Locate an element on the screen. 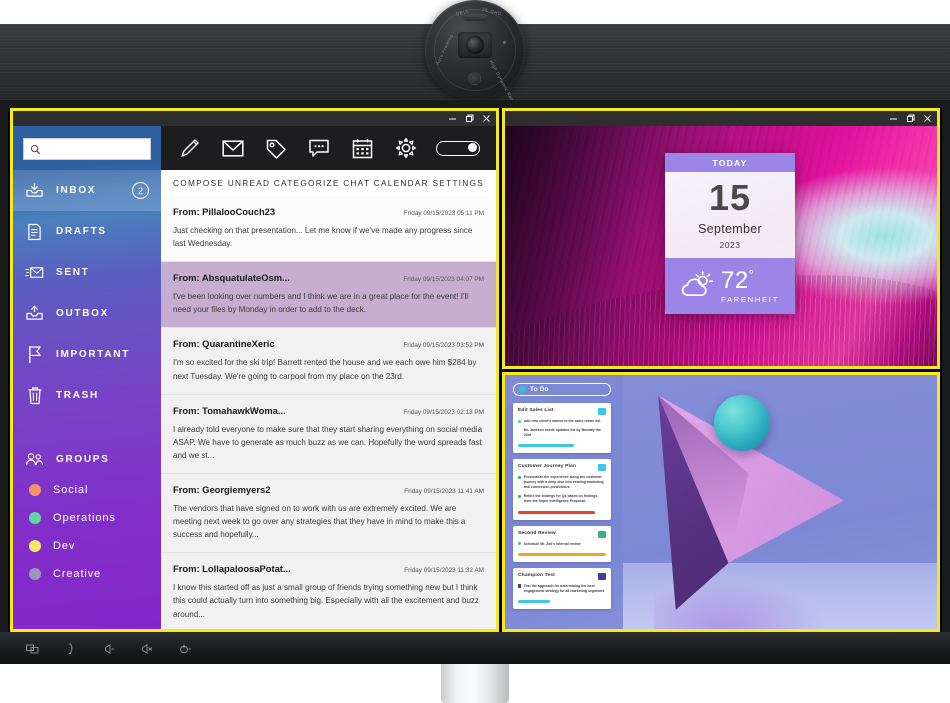 This screenshot has height=703, width=950. widget-unit: FARENHEIT is located at coordinates (750, 299).